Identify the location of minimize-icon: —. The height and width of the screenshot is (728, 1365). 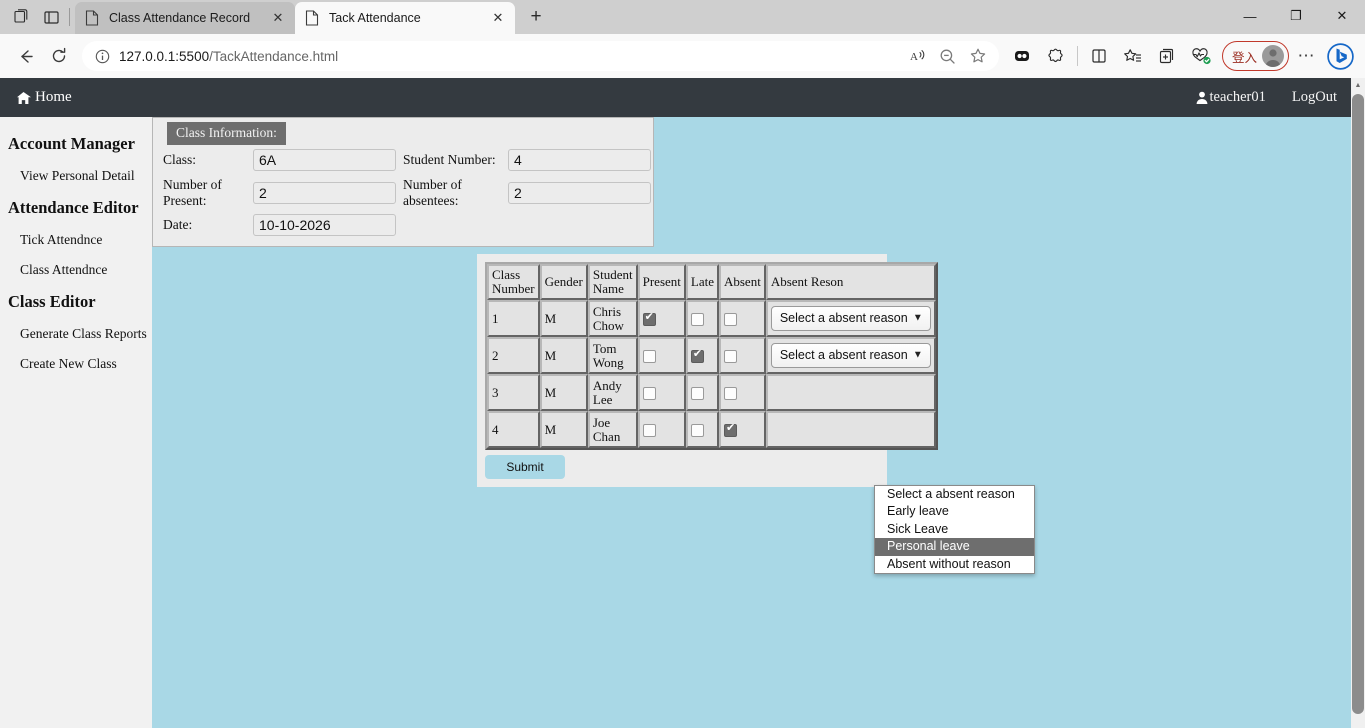
(1250, 16).